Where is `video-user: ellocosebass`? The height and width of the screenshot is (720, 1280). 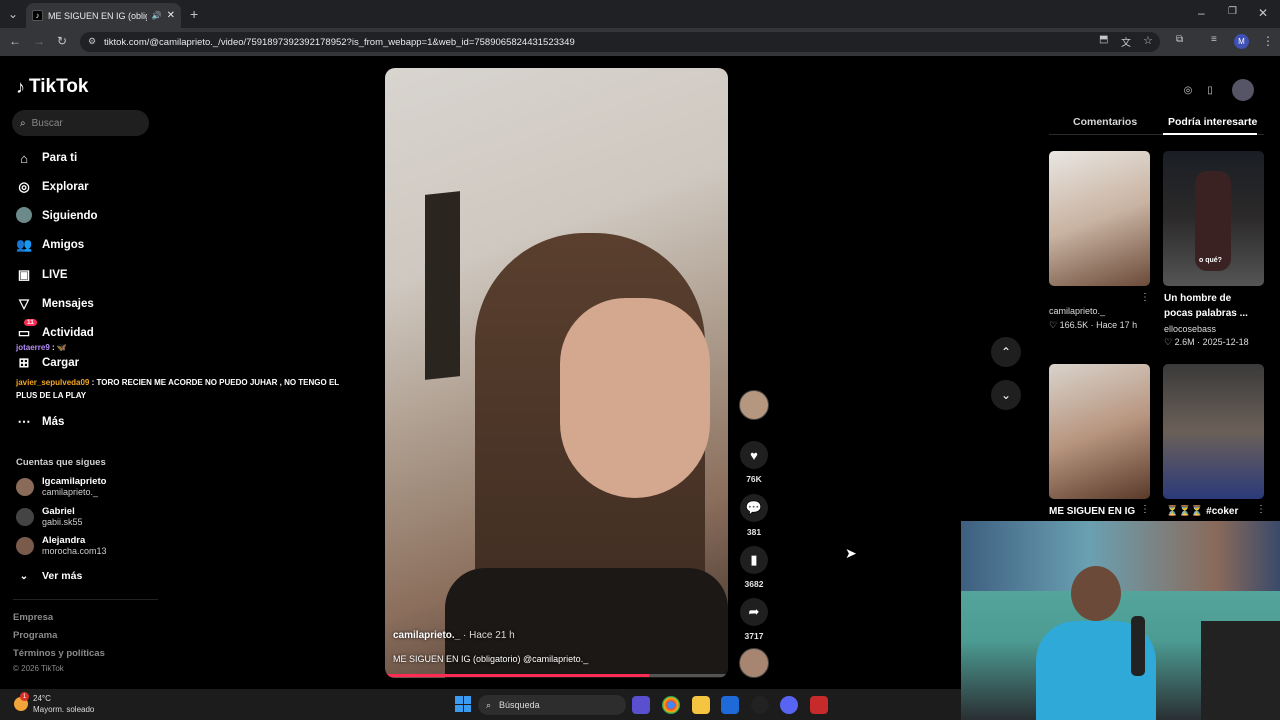
video-user: ellocosebass is located at coordinates (1190, 329).